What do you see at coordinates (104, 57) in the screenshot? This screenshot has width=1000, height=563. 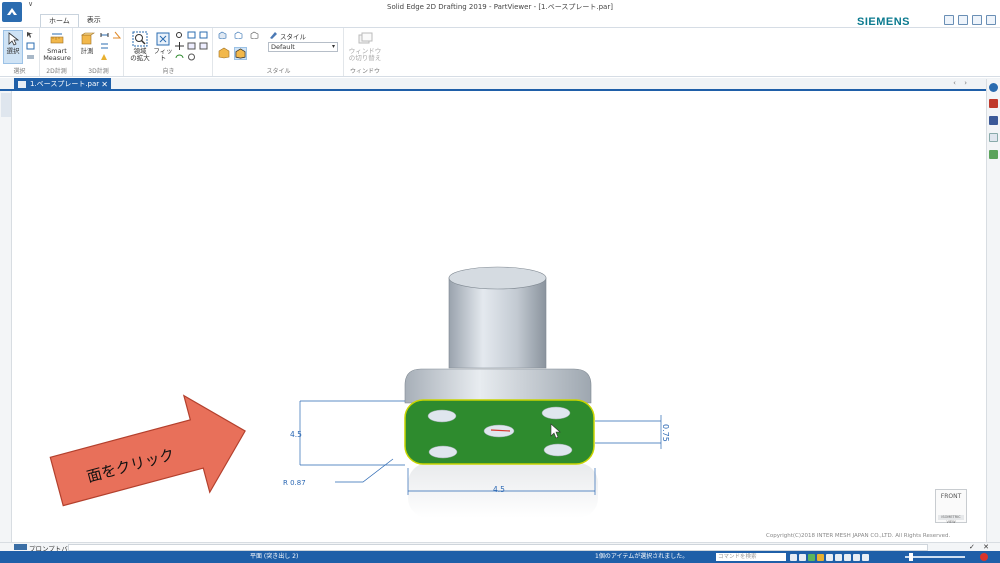 I see `measure-properties-icon` at bounding box center [104, 57].